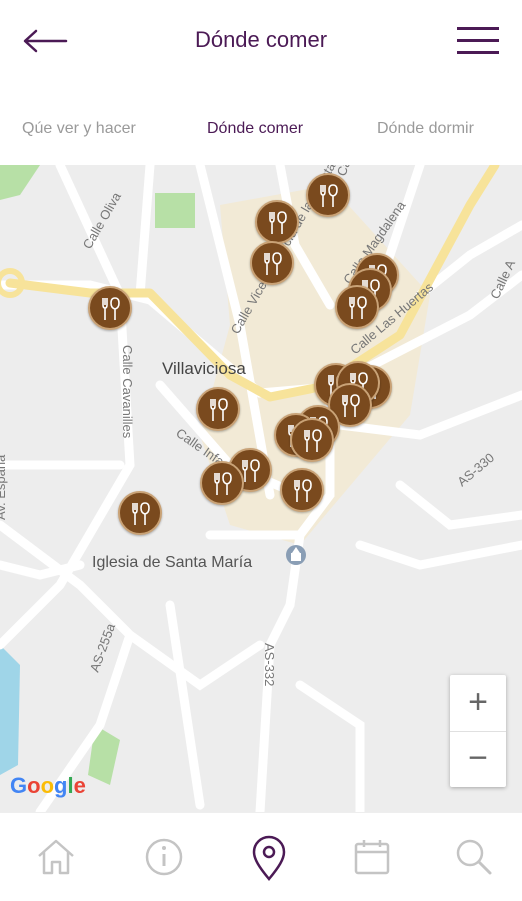 This screenshot has width=522, height=901. I want to click on category-tabs: Qúe ver y hacer Dónde comer Dónde dormir, so click(261, 131).